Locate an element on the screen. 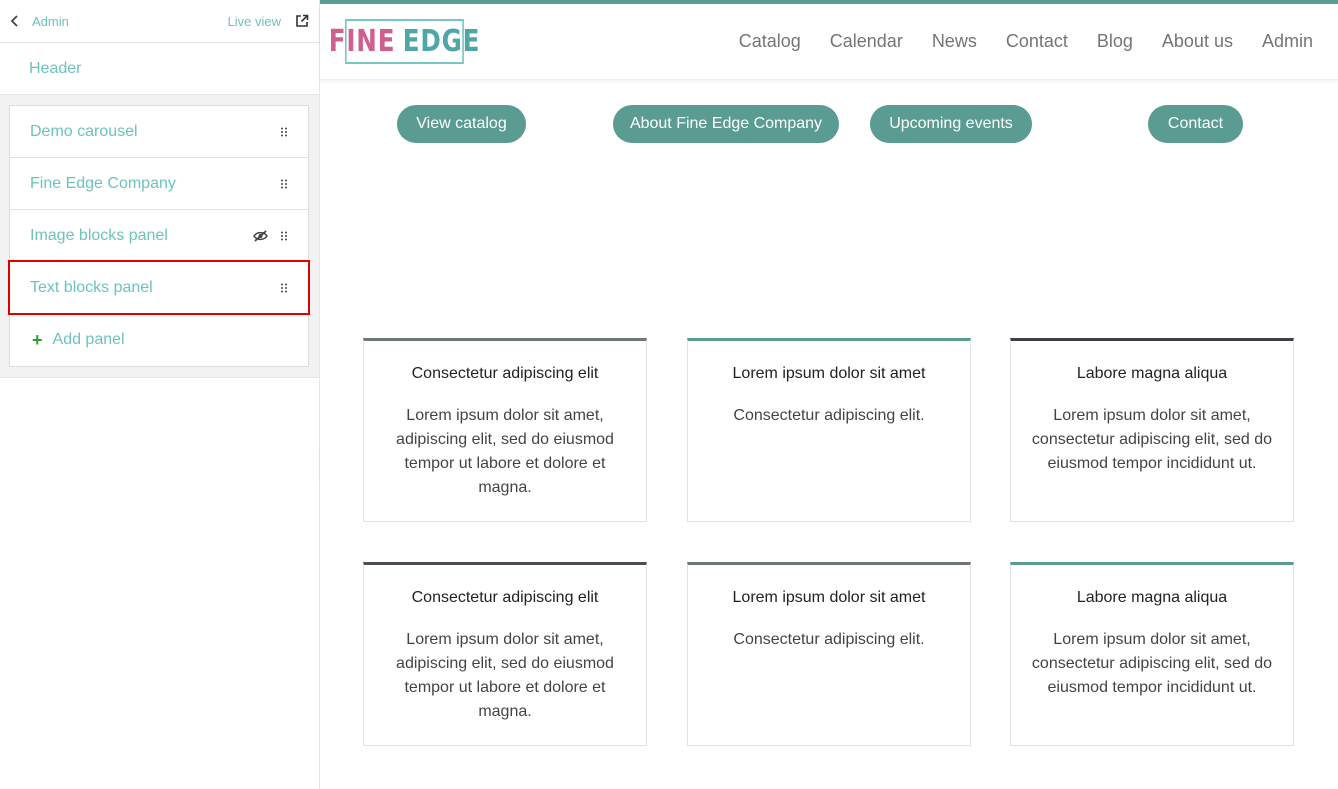 Image resolution: width=1338 pixels, height=789 pixels. panel-item-label: Fine Edge Company is located at coordinates (103, 183).